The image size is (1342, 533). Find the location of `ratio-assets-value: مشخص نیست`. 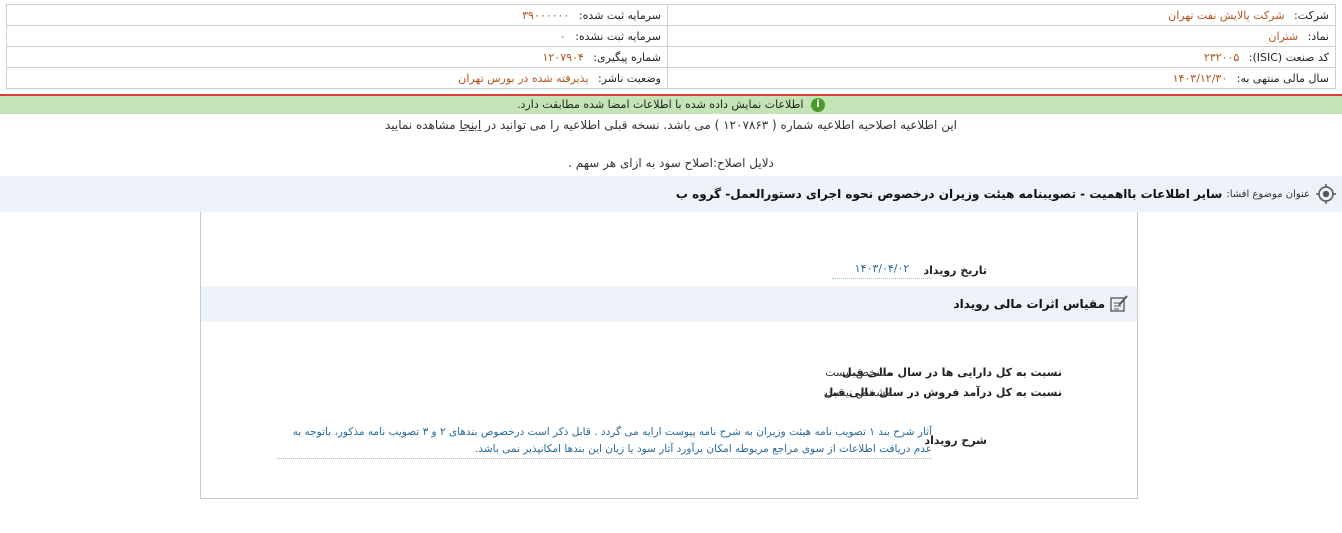

ratio-assets-value: مشخص نیست is located at coordinates (858, 372).